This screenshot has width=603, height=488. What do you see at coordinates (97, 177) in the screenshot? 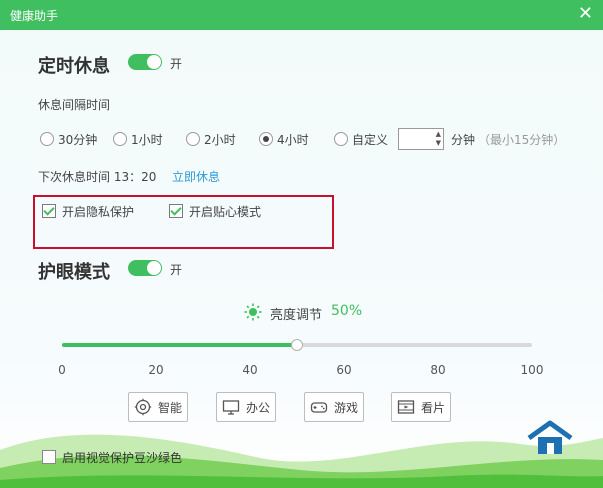
I see `next-rest-time: 下次休息时间 13：20` at bounding box center [97, 177].